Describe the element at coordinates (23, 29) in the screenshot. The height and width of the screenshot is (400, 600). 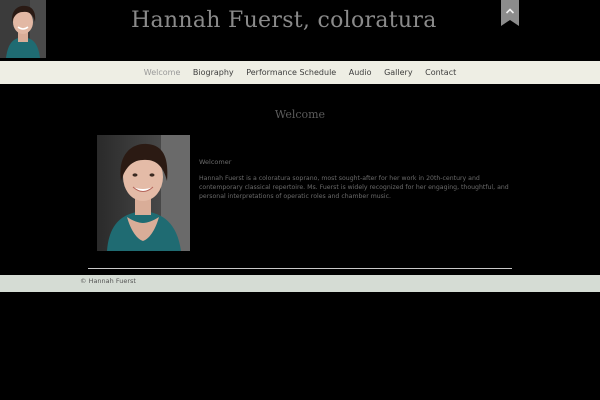
I see `header-portrait-thumbnail` at that location.